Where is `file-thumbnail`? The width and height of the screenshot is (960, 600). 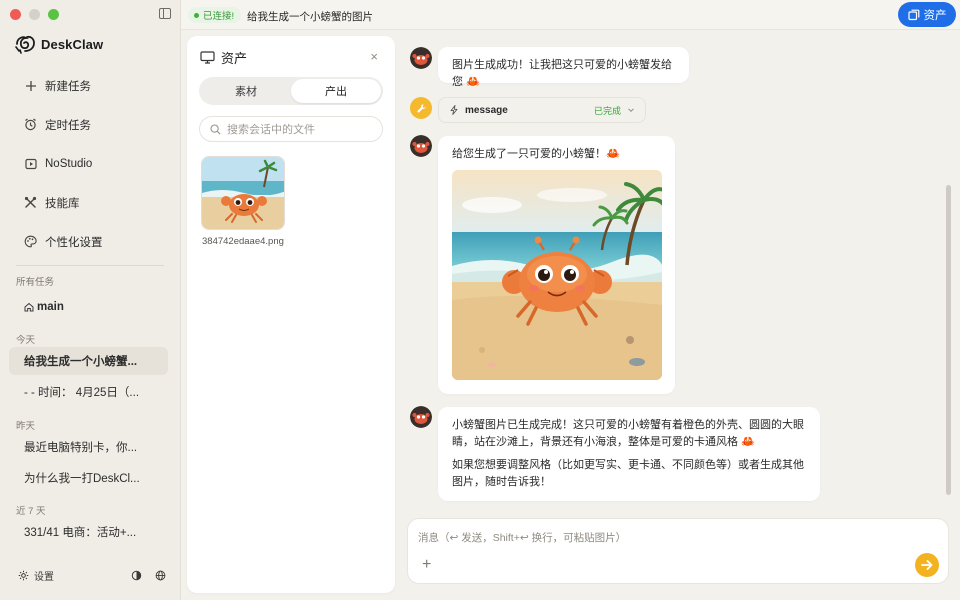
file-thumbnail is located at coordinates (243, 193).